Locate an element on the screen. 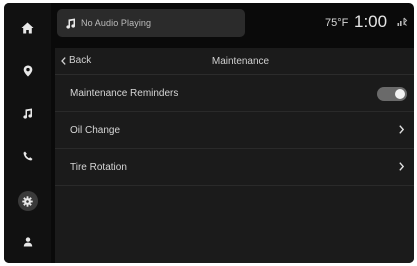 The width and height of the screenshot is (417, 266). settings-active-indicator is located at coordinates (27, 201).